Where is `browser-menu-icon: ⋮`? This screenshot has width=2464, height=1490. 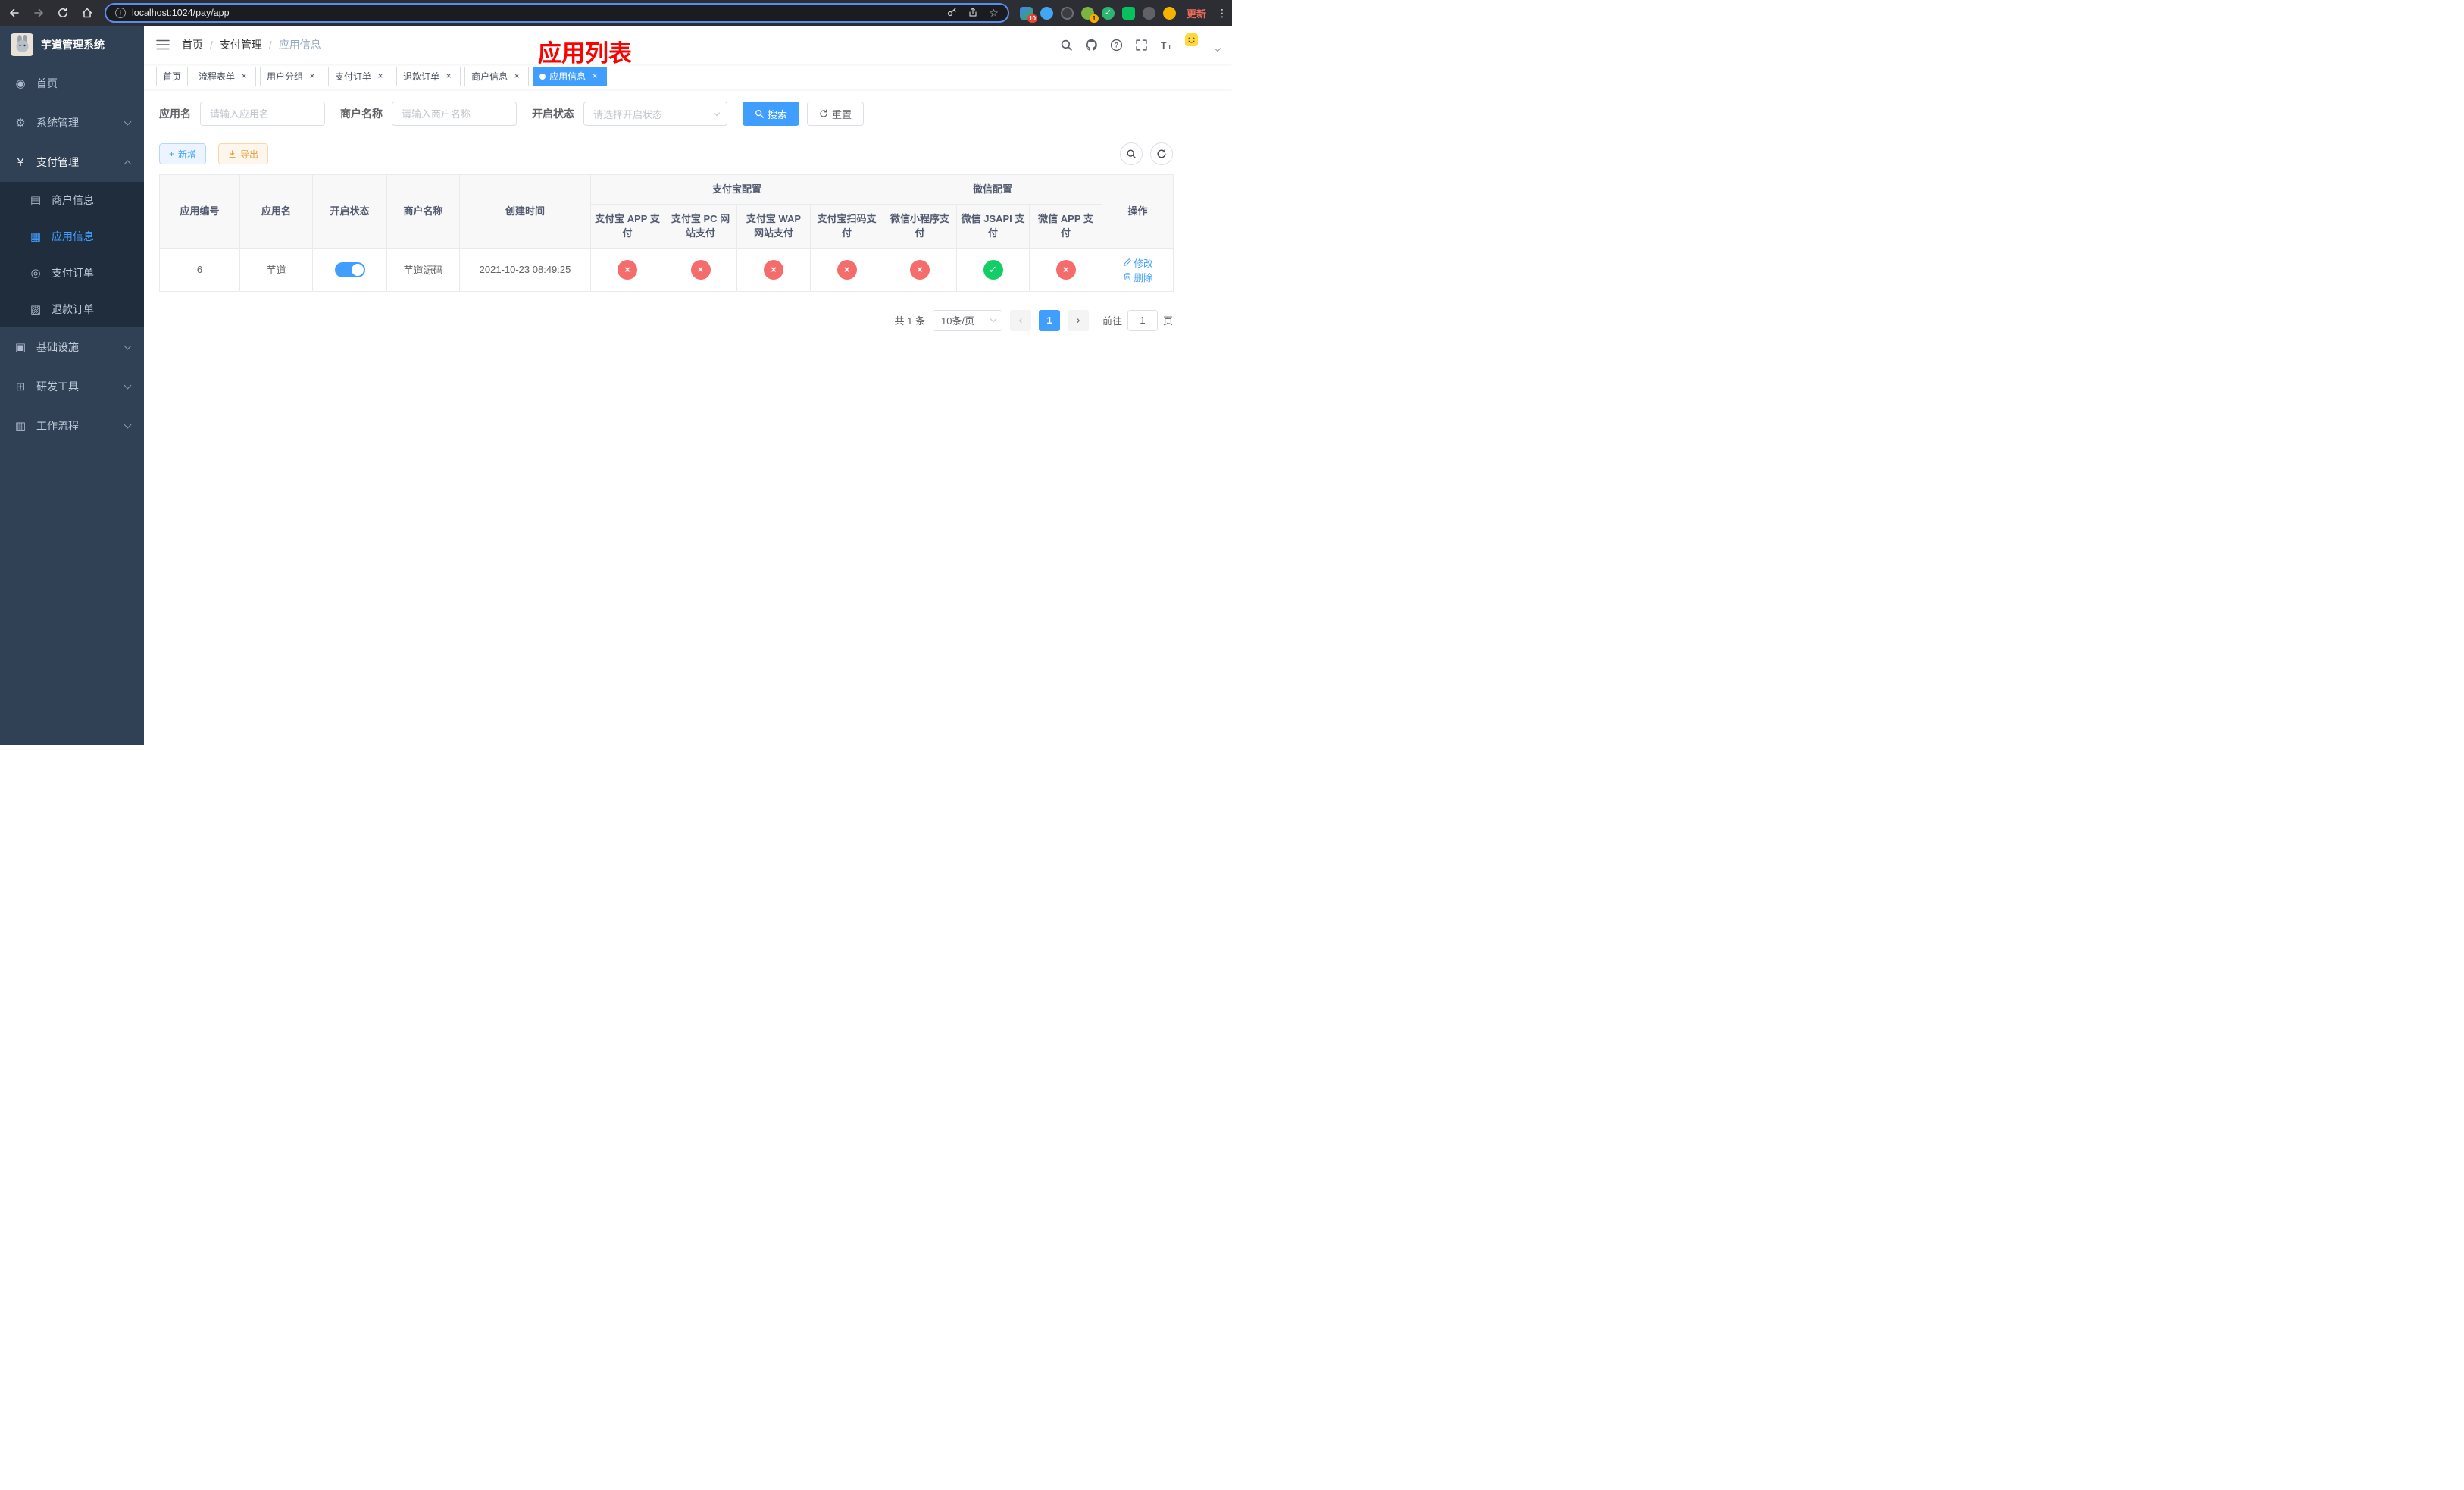
browser-menu-icon: ⋮ is located at coordinates (1222, 14).